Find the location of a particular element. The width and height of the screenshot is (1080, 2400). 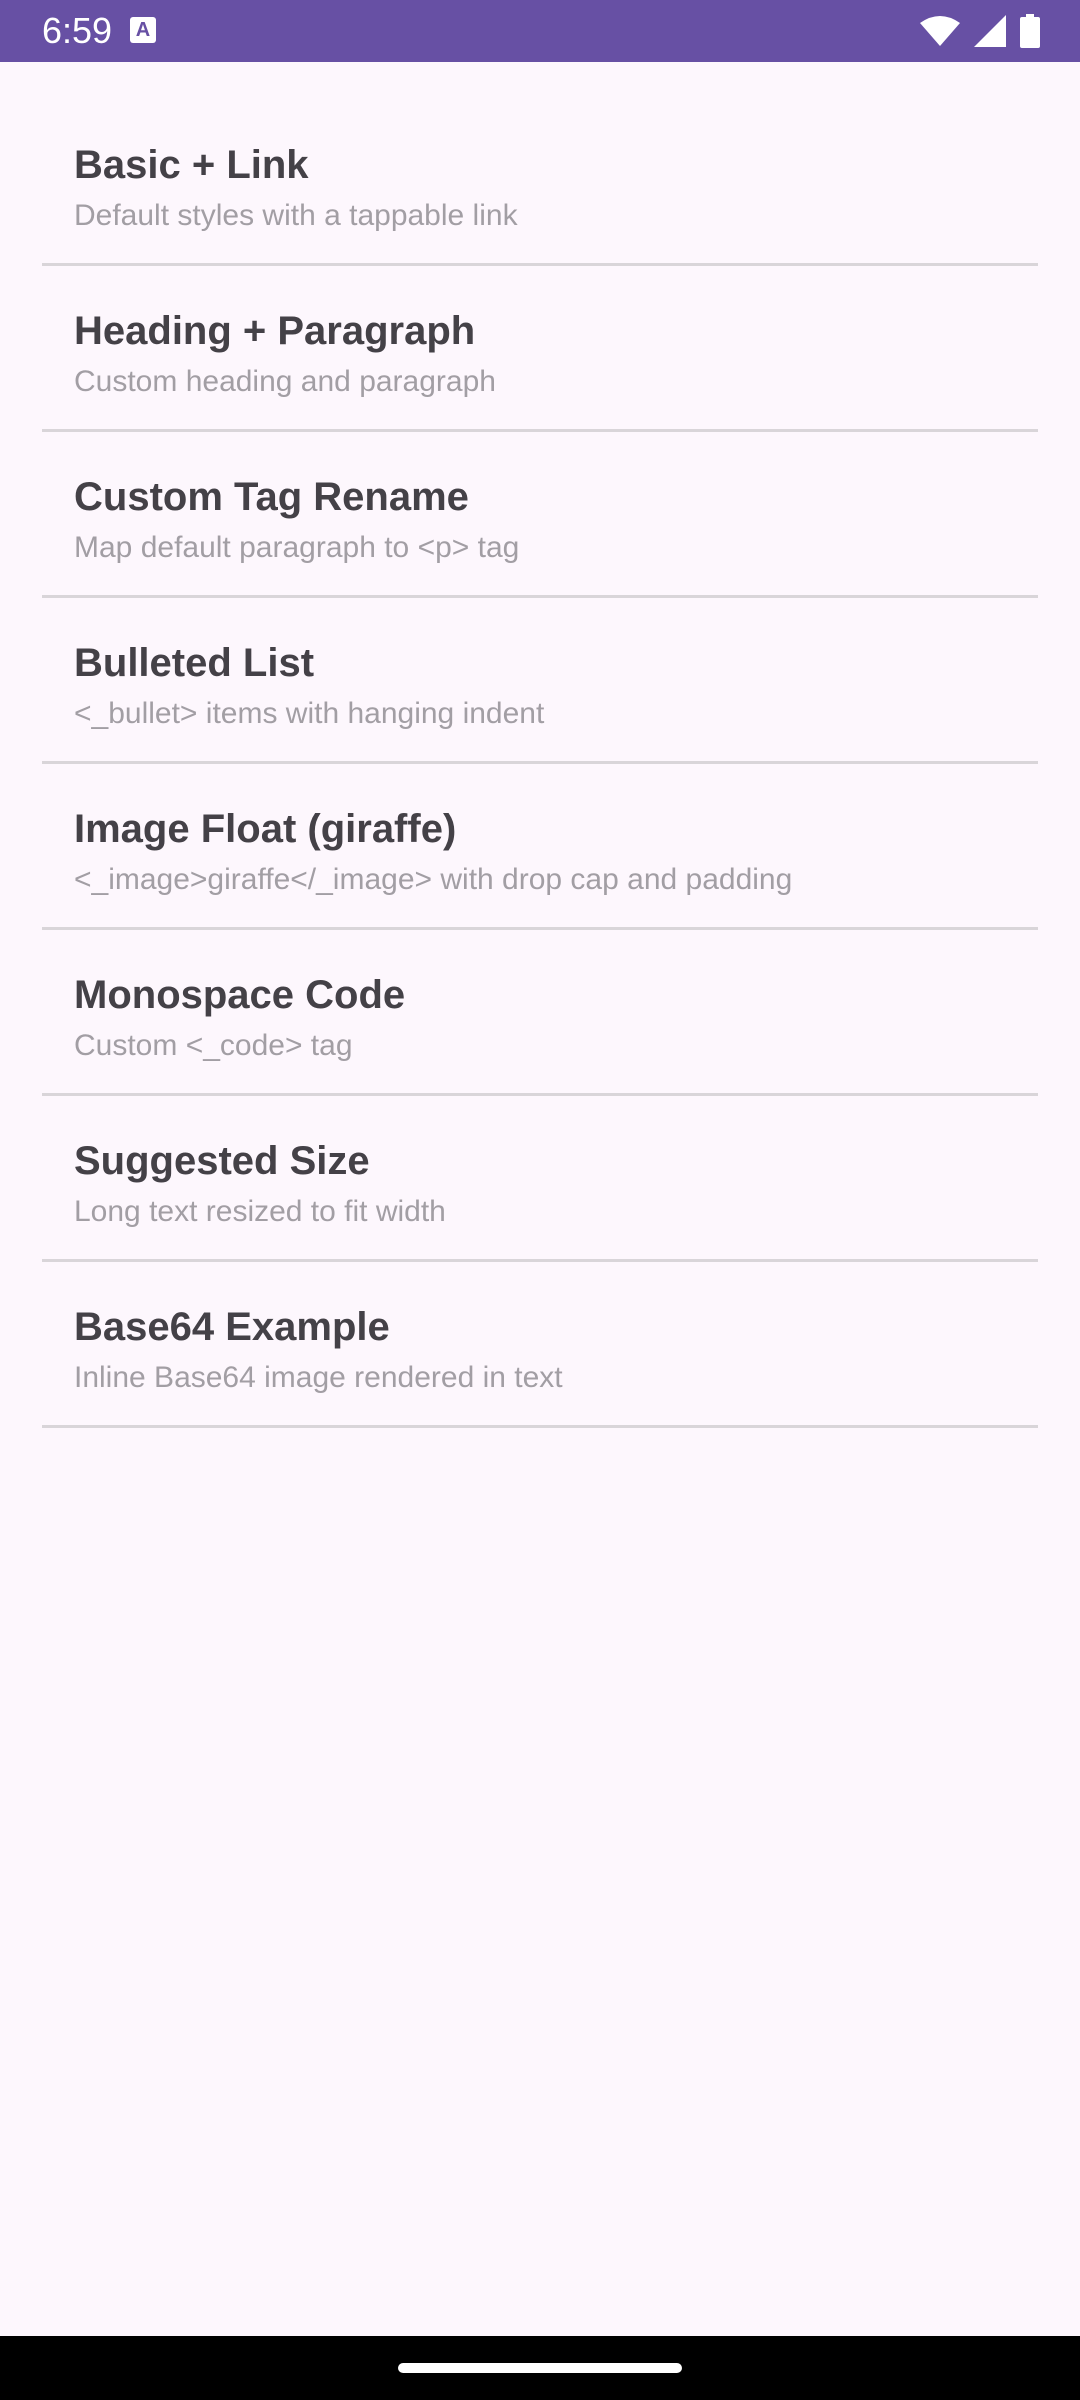

list-item-title: Monospace Code is located at coordinates (240, 995).